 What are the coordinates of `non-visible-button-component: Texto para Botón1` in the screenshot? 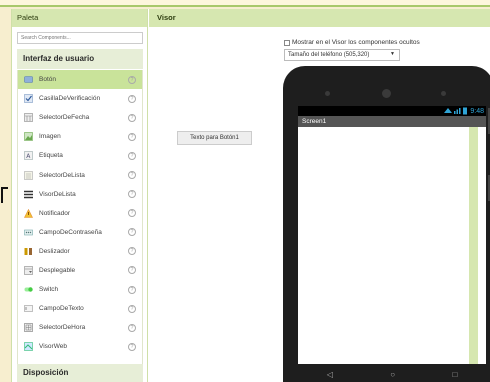 It's located at (214, 138).